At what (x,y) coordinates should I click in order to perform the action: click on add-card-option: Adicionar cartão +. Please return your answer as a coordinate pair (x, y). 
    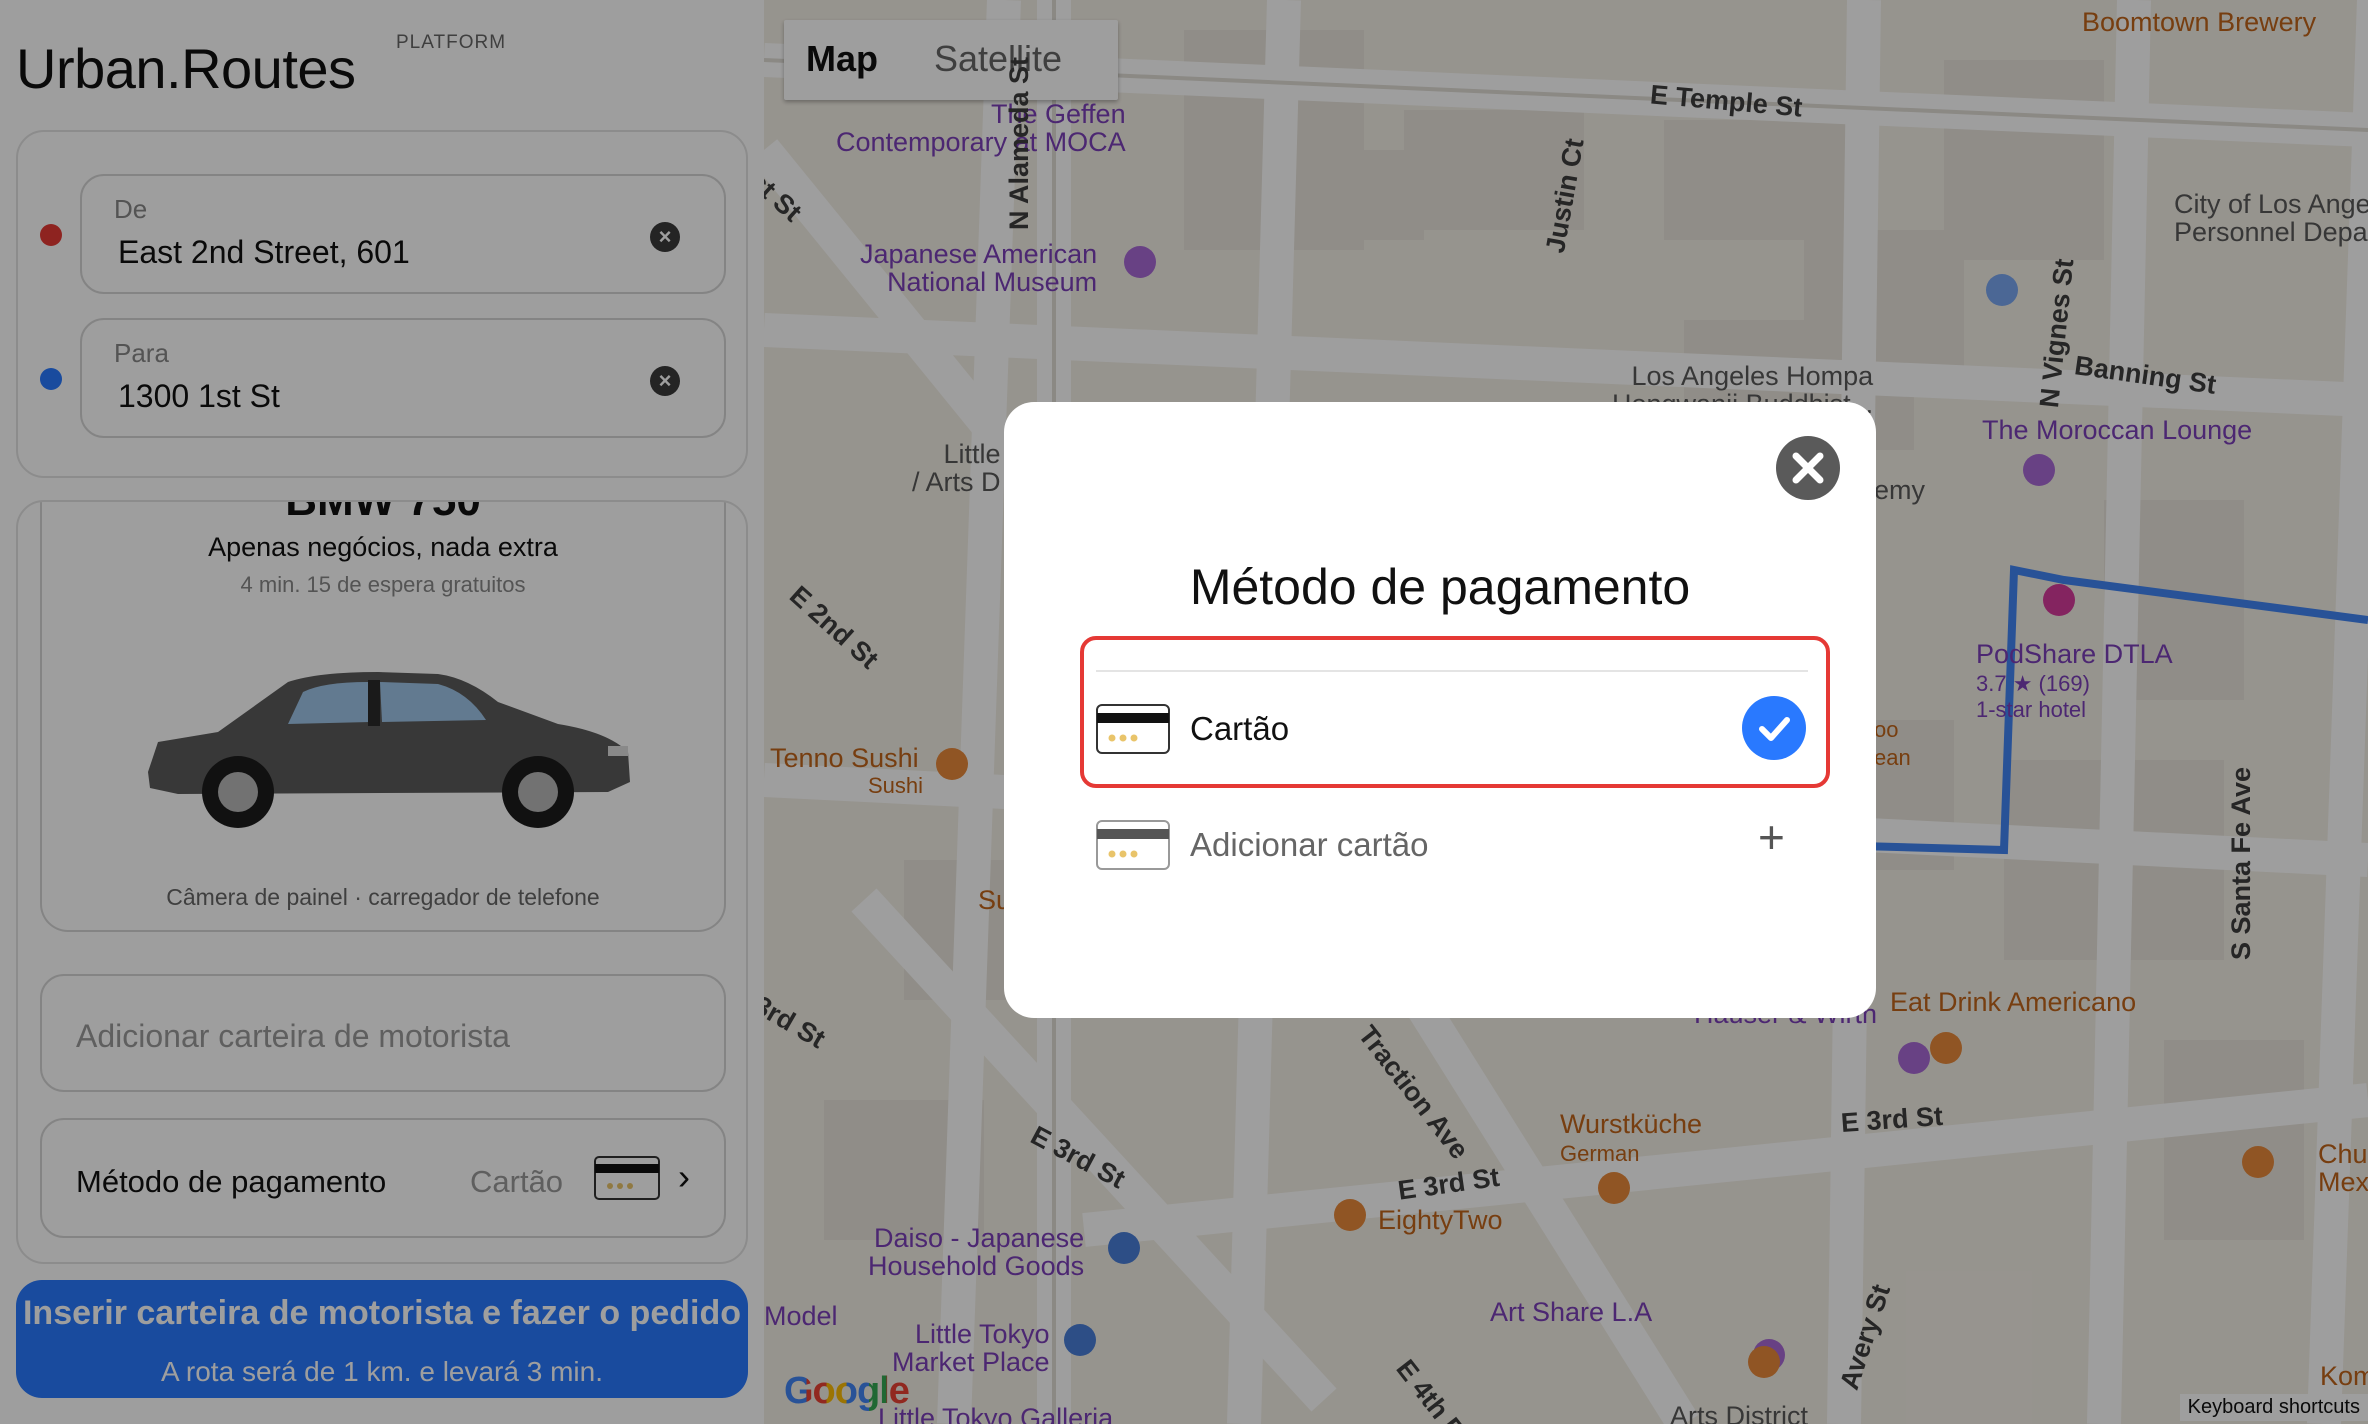
    Looking at the image, I should click on (1452, 844).